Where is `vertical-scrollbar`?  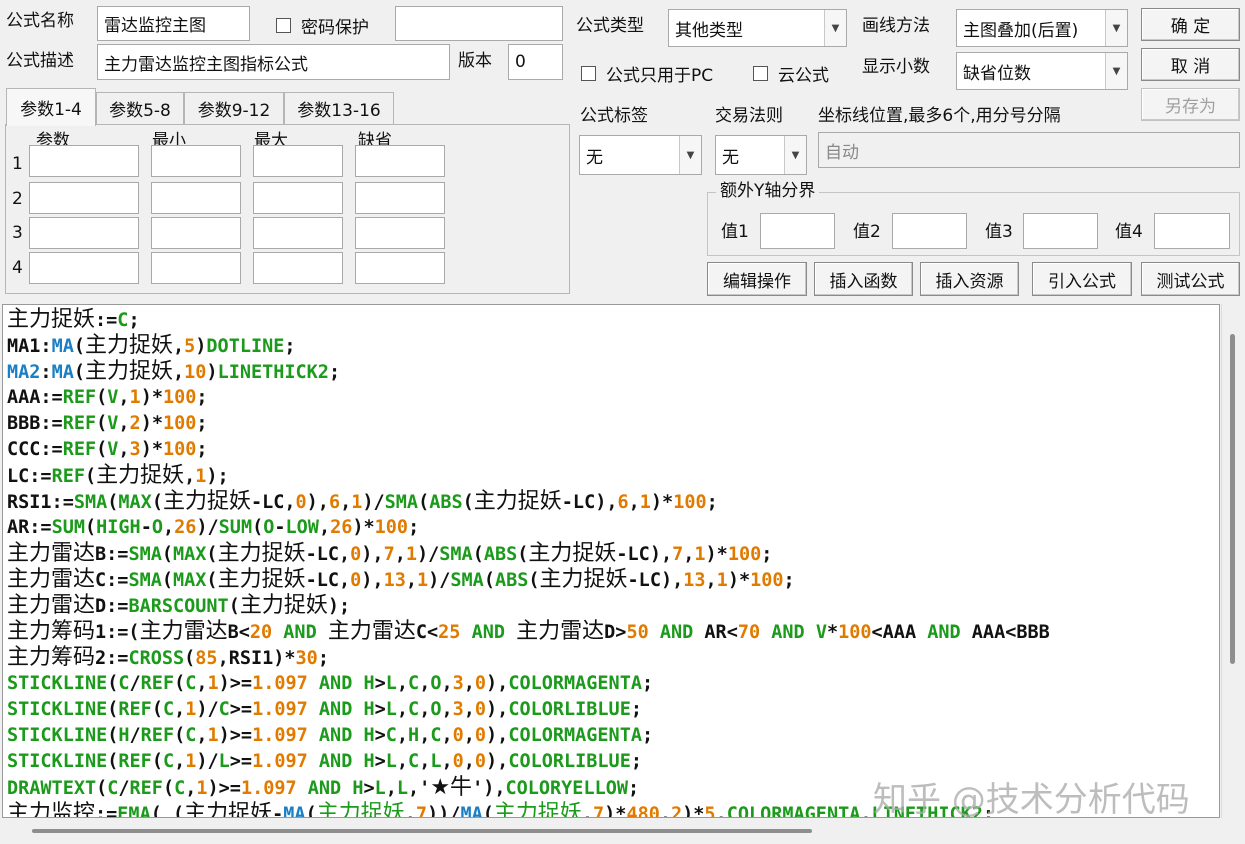
vertical-scrollbar is located at coordinates (1232, 561).